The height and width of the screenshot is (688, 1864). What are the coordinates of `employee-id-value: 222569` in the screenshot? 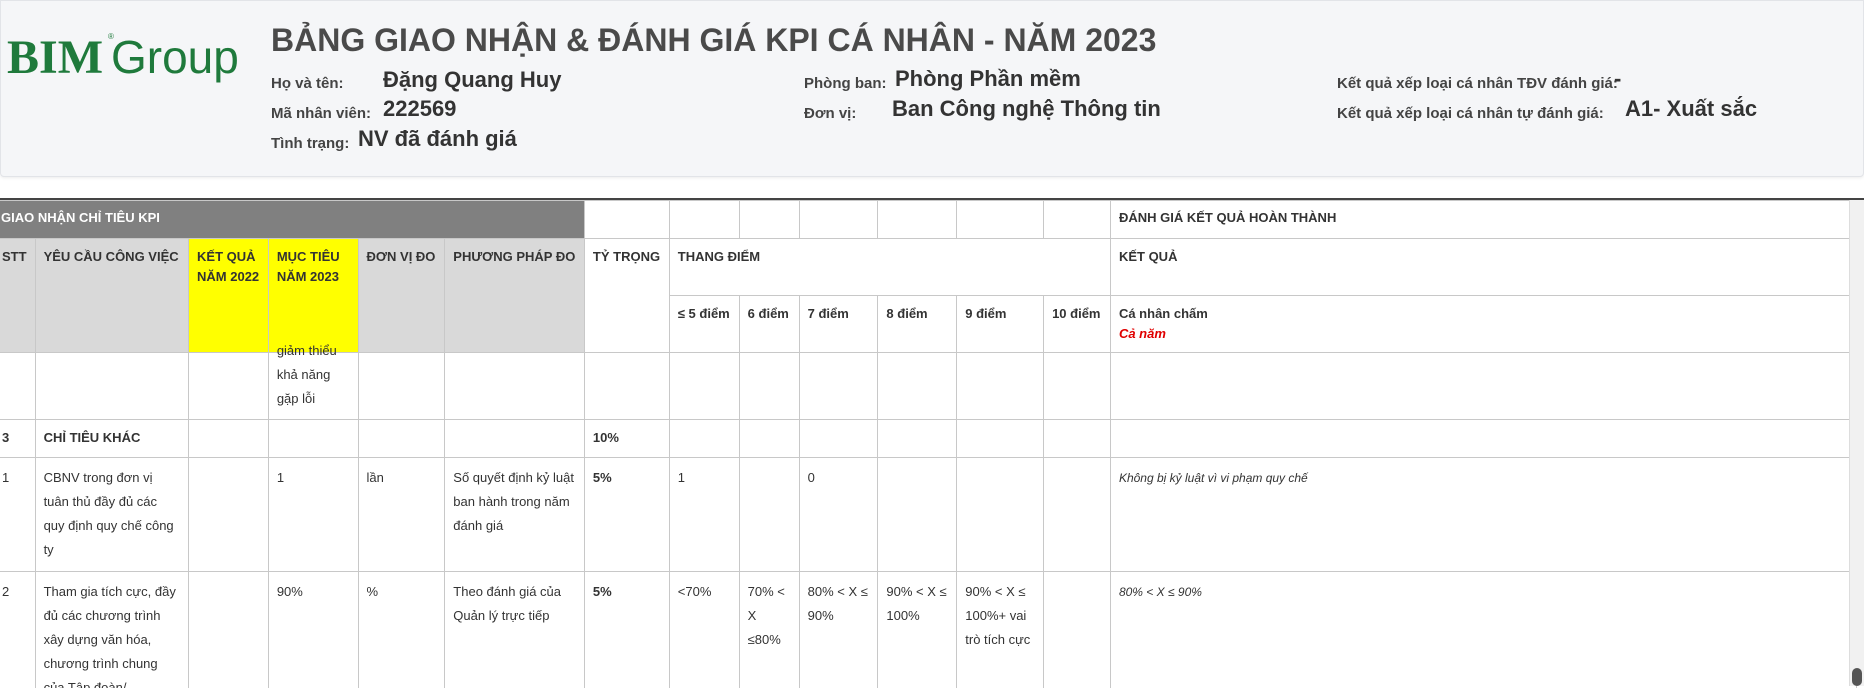 It's located at (419, 109).